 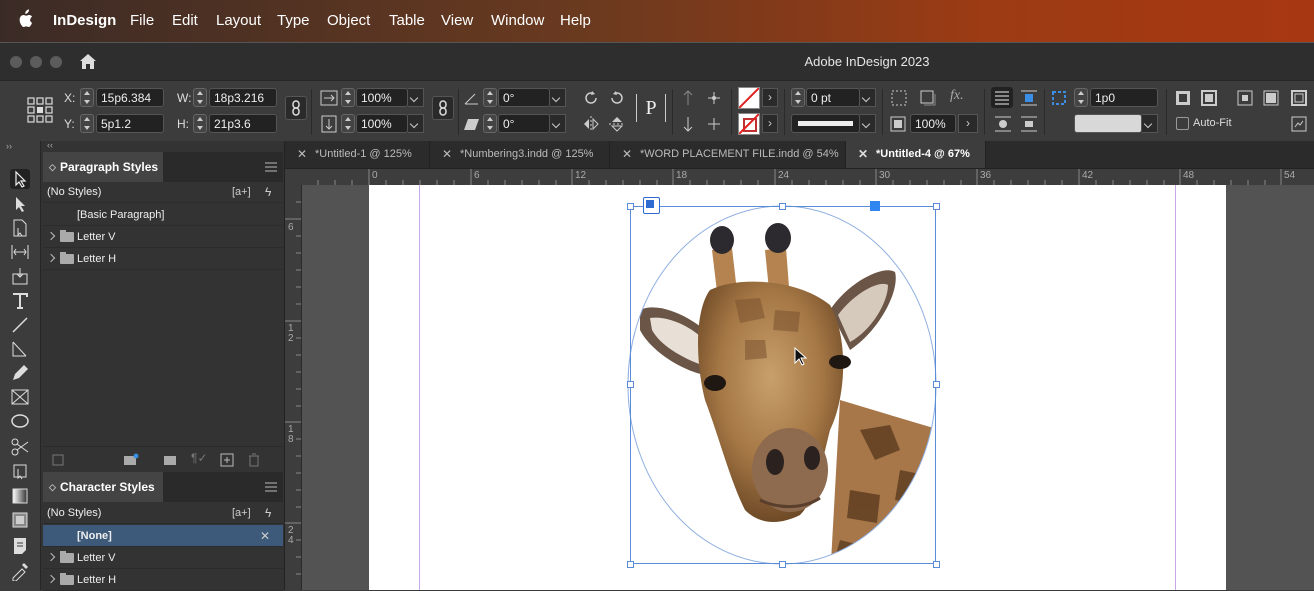 I want to click on fit-content-proportionally-icon, so click(x=1299, y=98).